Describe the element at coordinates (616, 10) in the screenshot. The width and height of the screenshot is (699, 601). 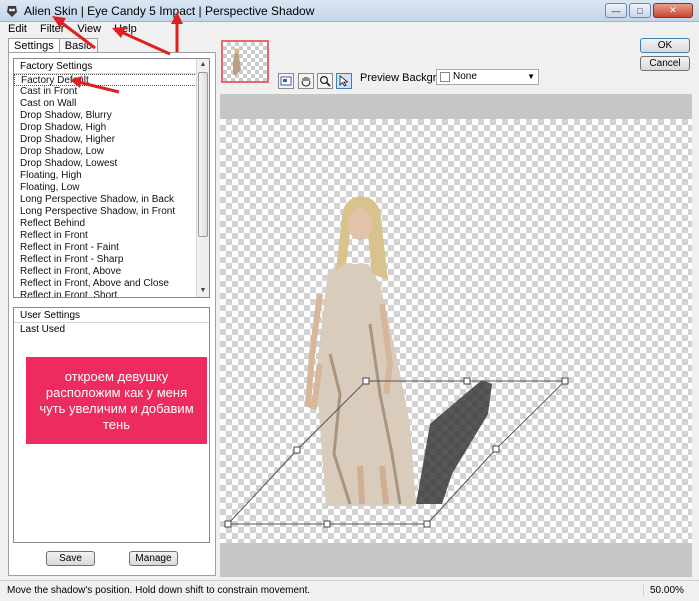
I see `minimize-icon: —` at that location.